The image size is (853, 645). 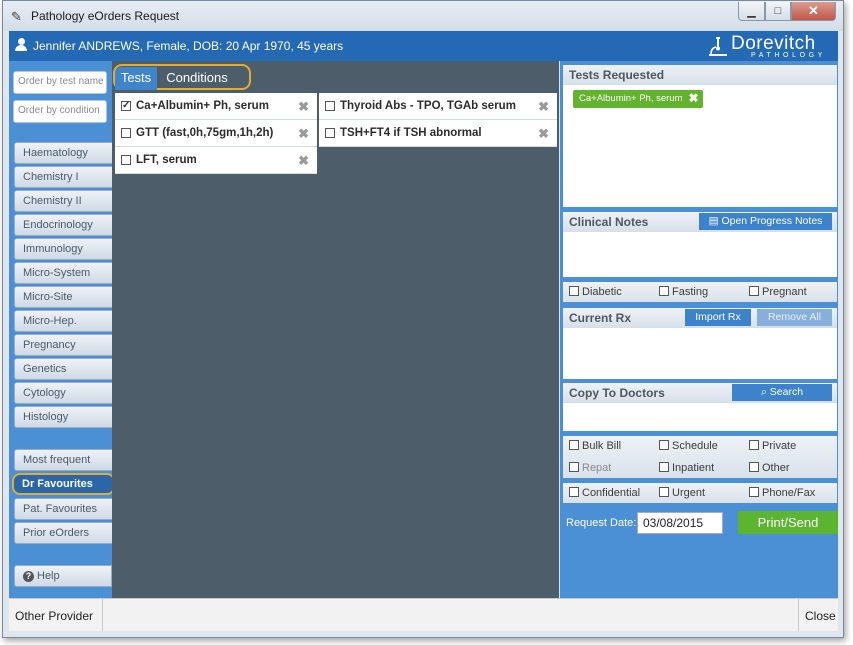 What do you see at coordinates (604, 493) in the screenshot?
I see `confidential-checkbox: Confidential` at bounding box center [604, 493].